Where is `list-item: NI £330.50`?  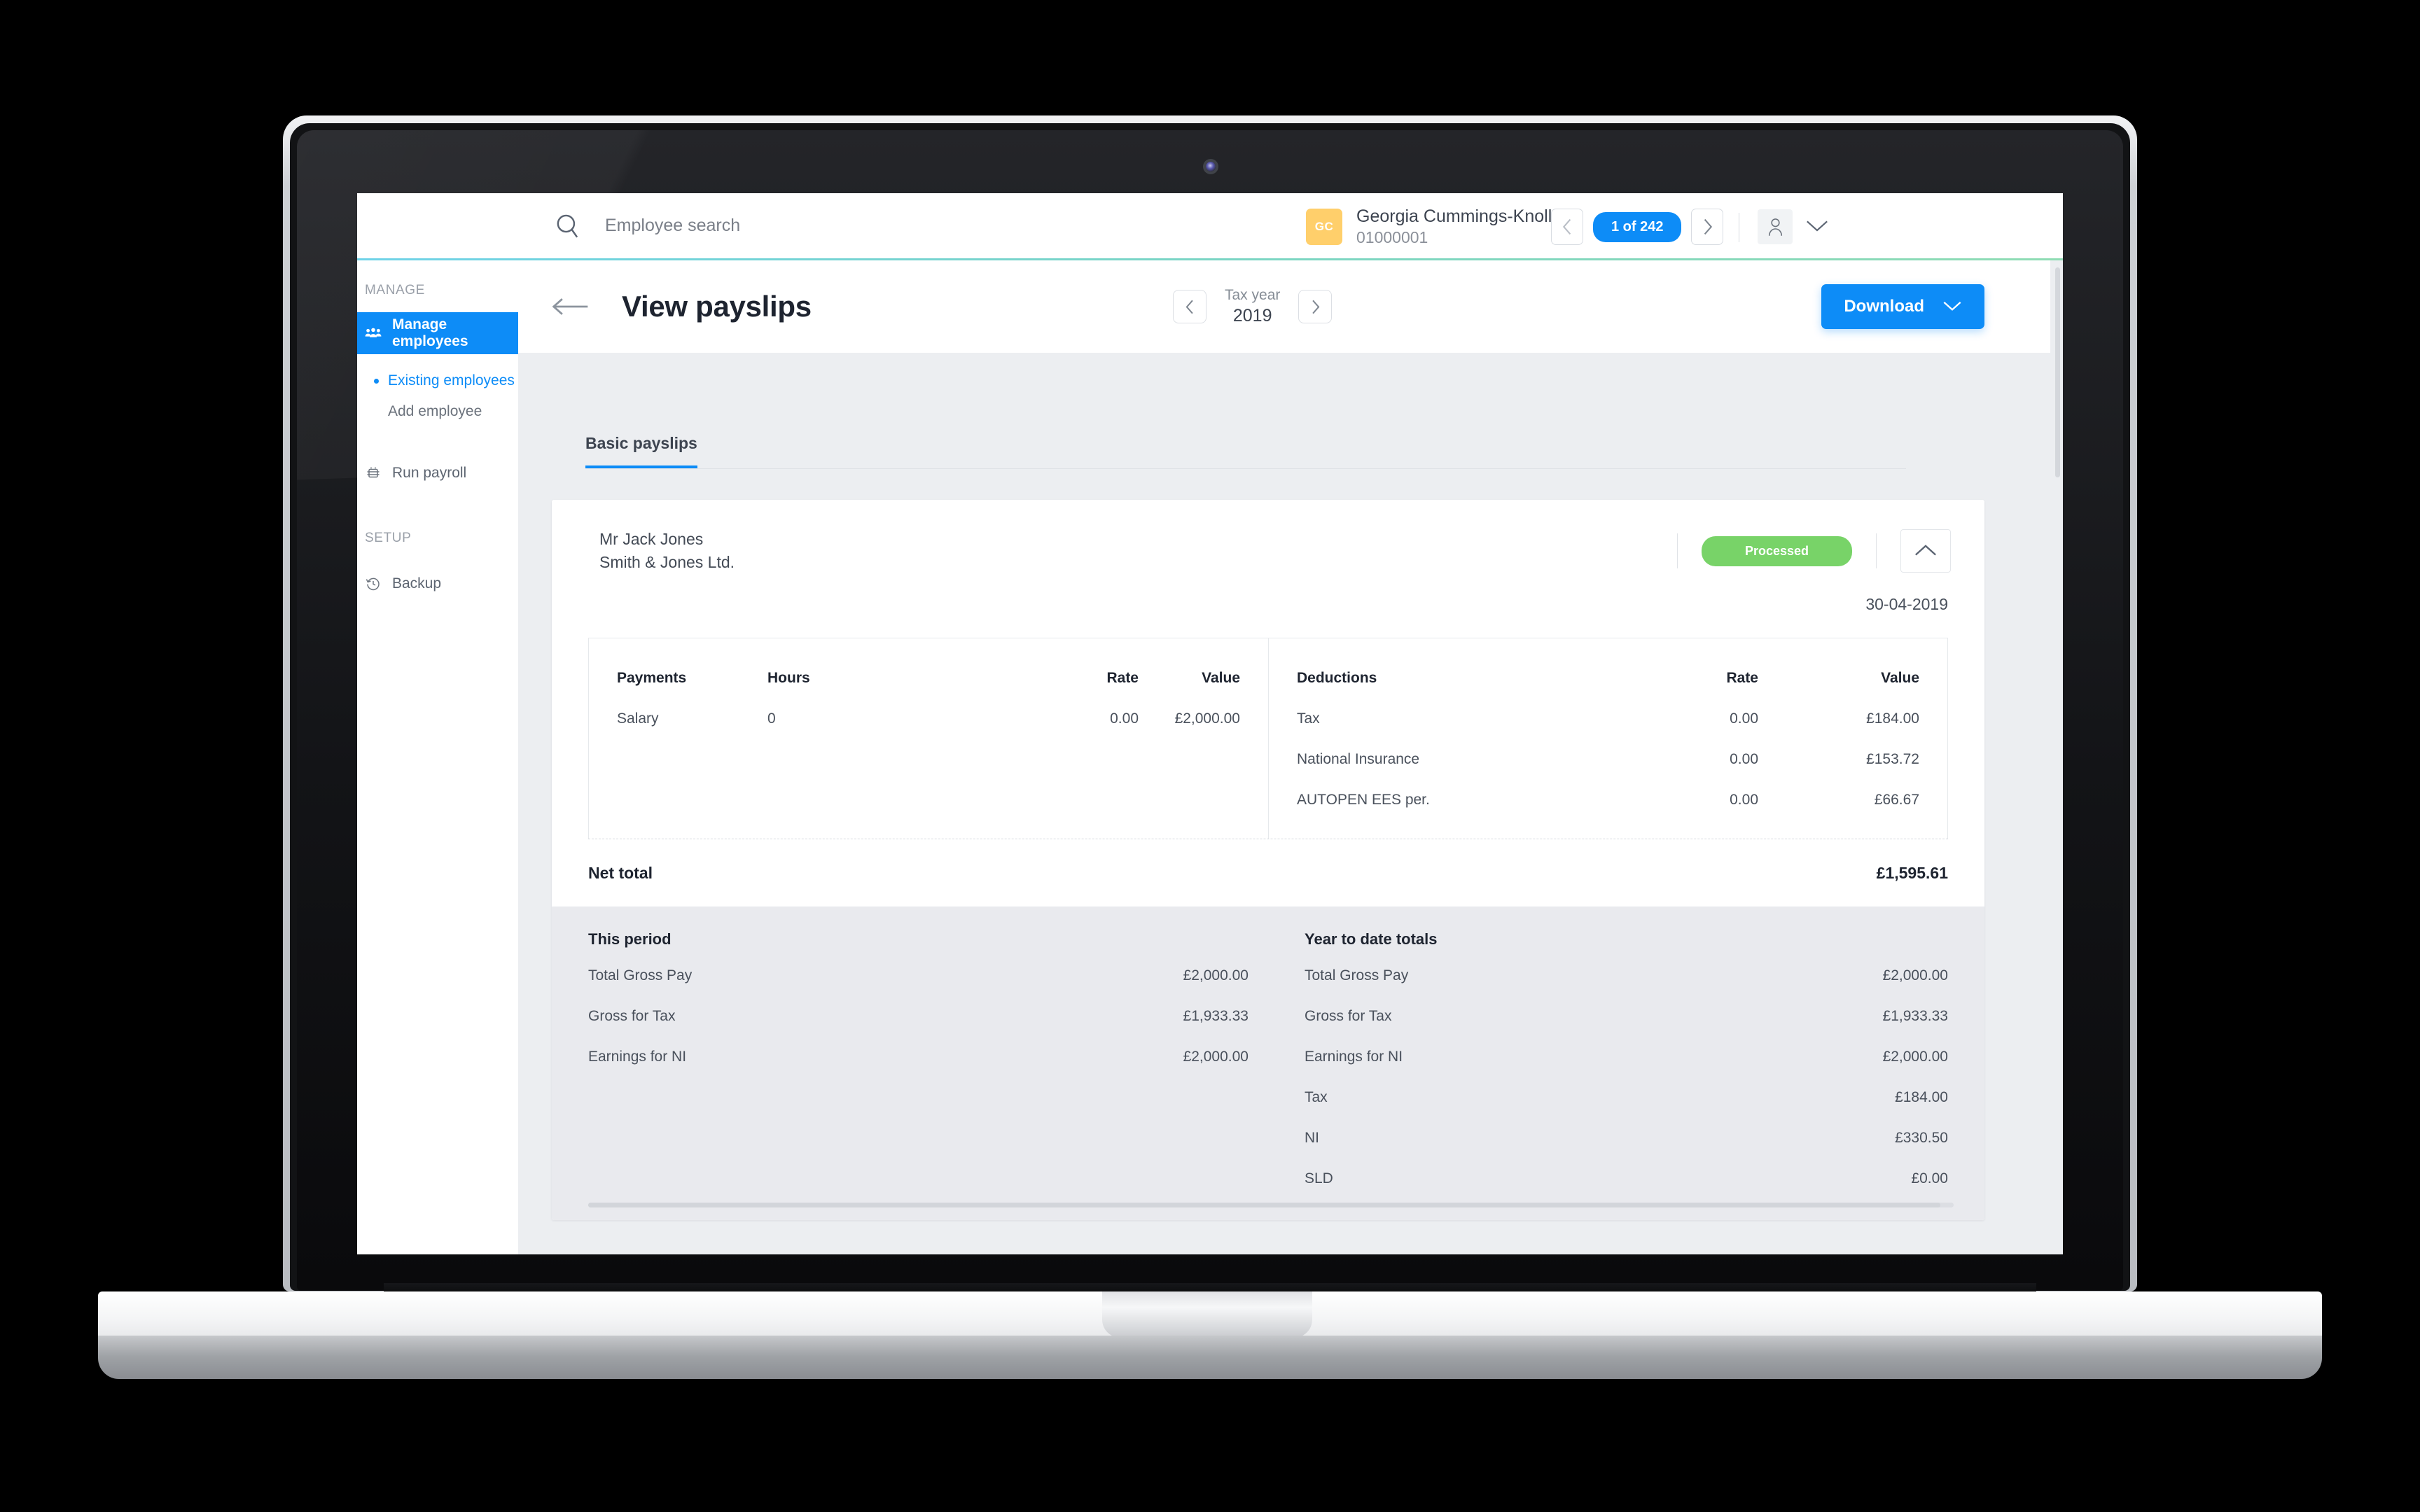
list-item: NI £330.50 is located at coordinates (1626, 1138).